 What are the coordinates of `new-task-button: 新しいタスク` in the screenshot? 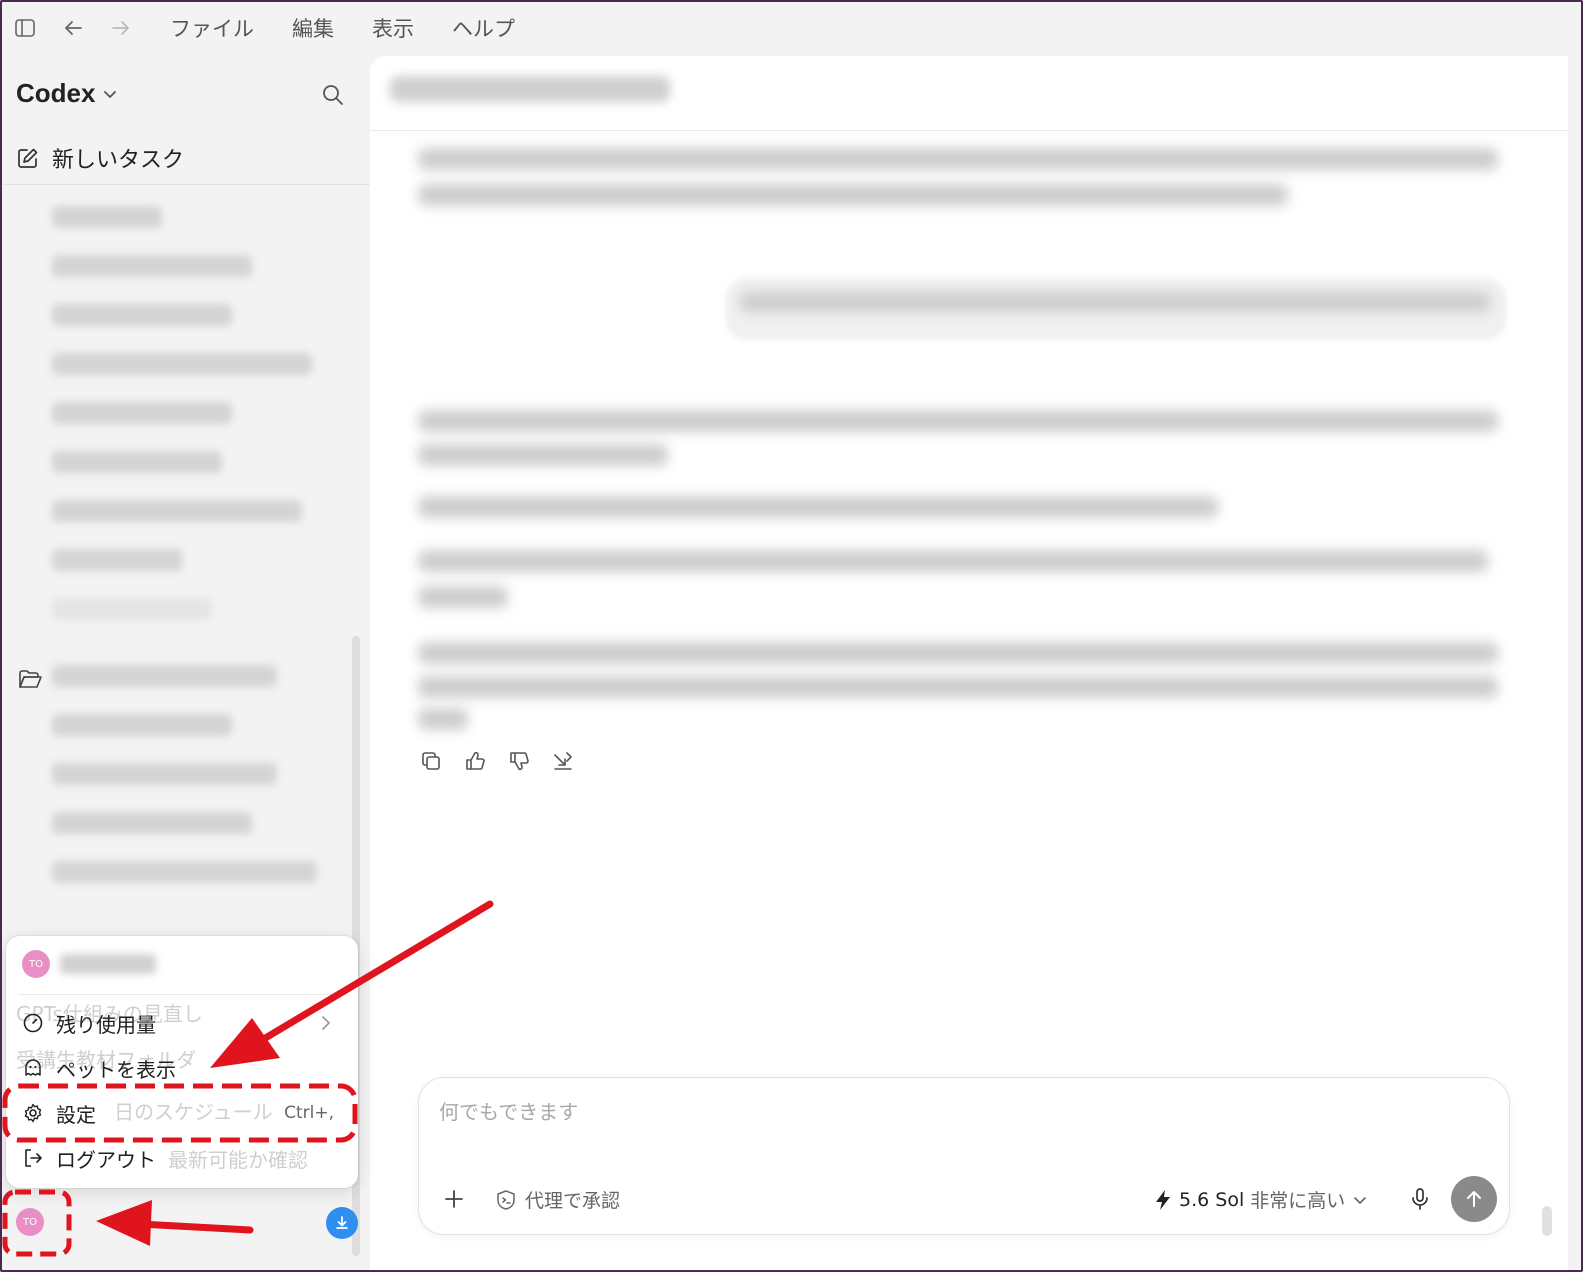 It's located at (100, 158).